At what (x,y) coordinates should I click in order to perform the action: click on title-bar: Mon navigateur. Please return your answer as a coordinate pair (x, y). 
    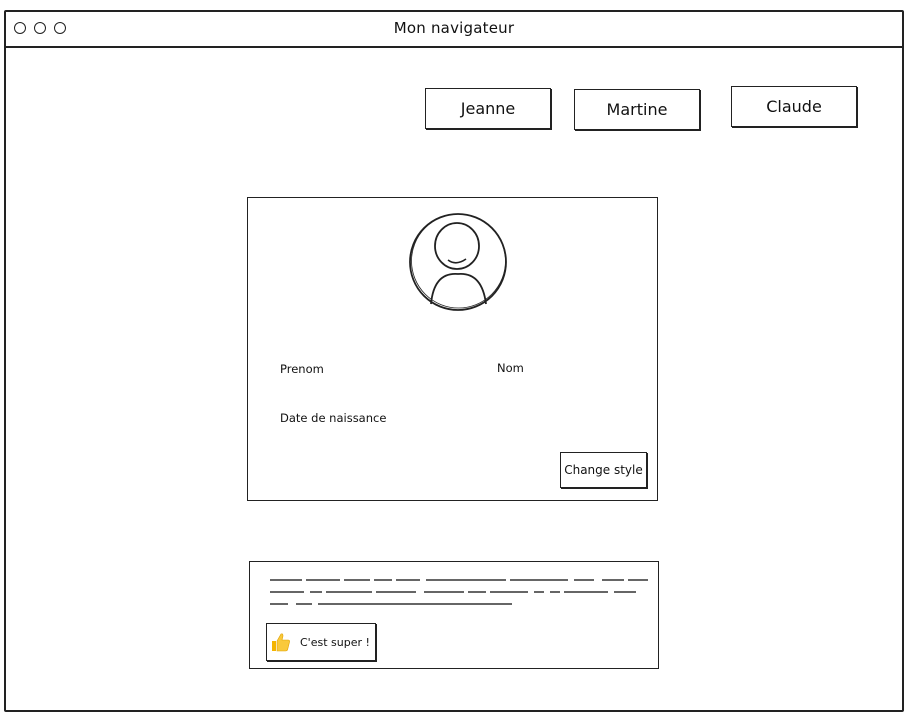
    Looking at the image, I should click on (454, 30).